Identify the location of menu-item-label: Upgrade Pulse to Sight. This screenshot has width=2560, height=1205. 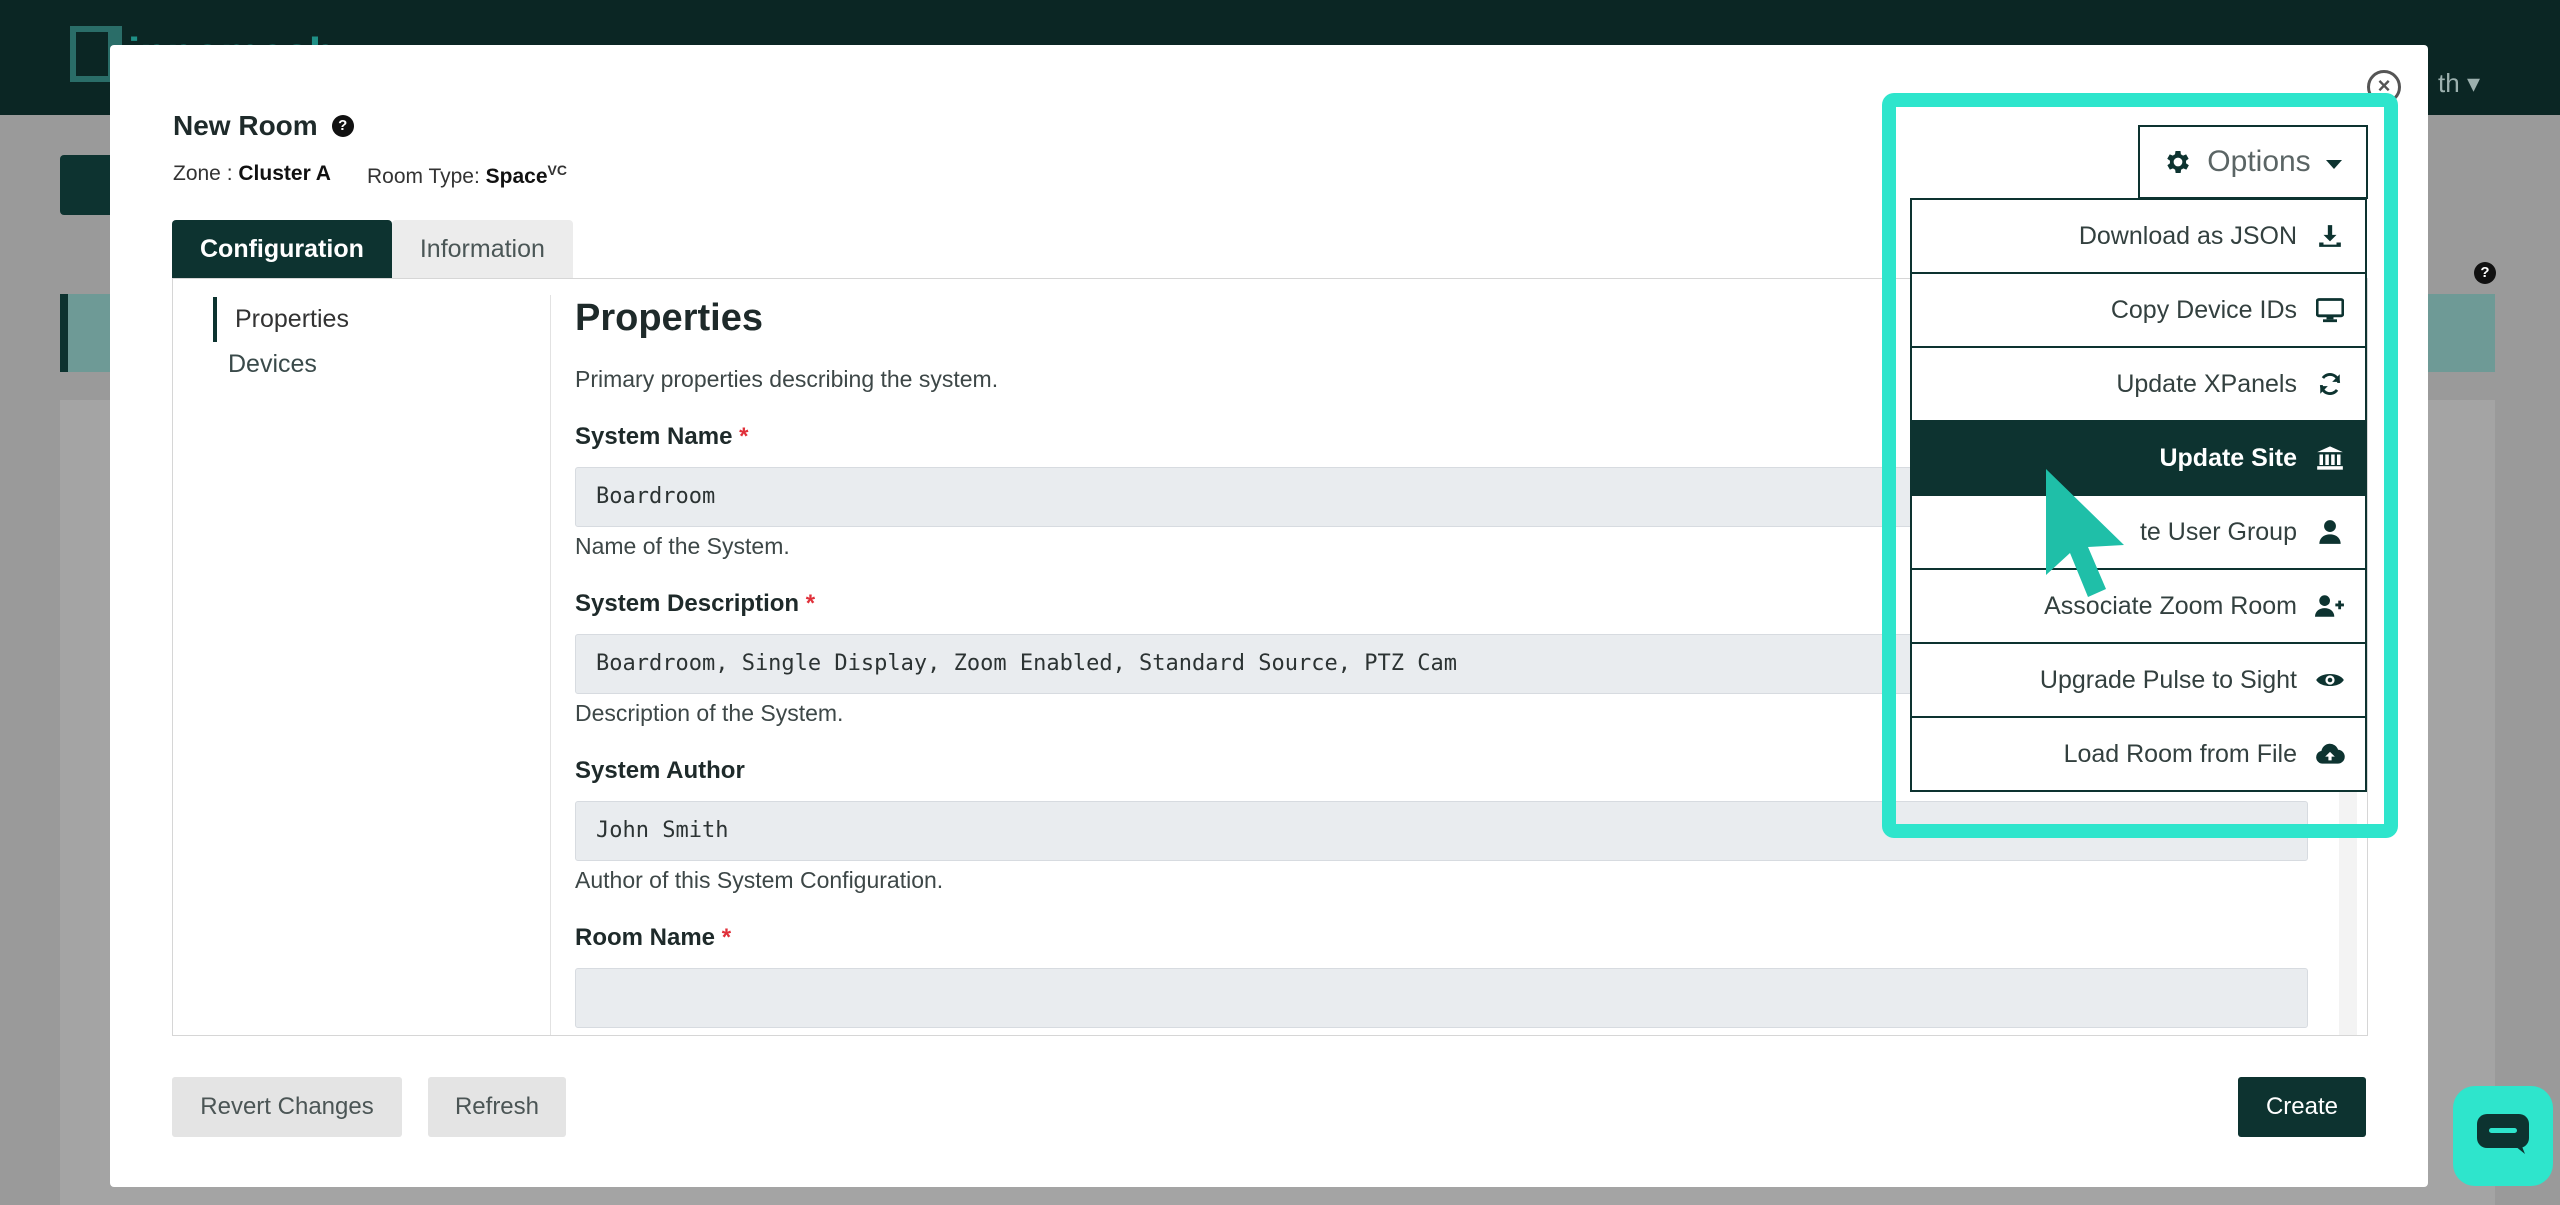
(2168, 679).